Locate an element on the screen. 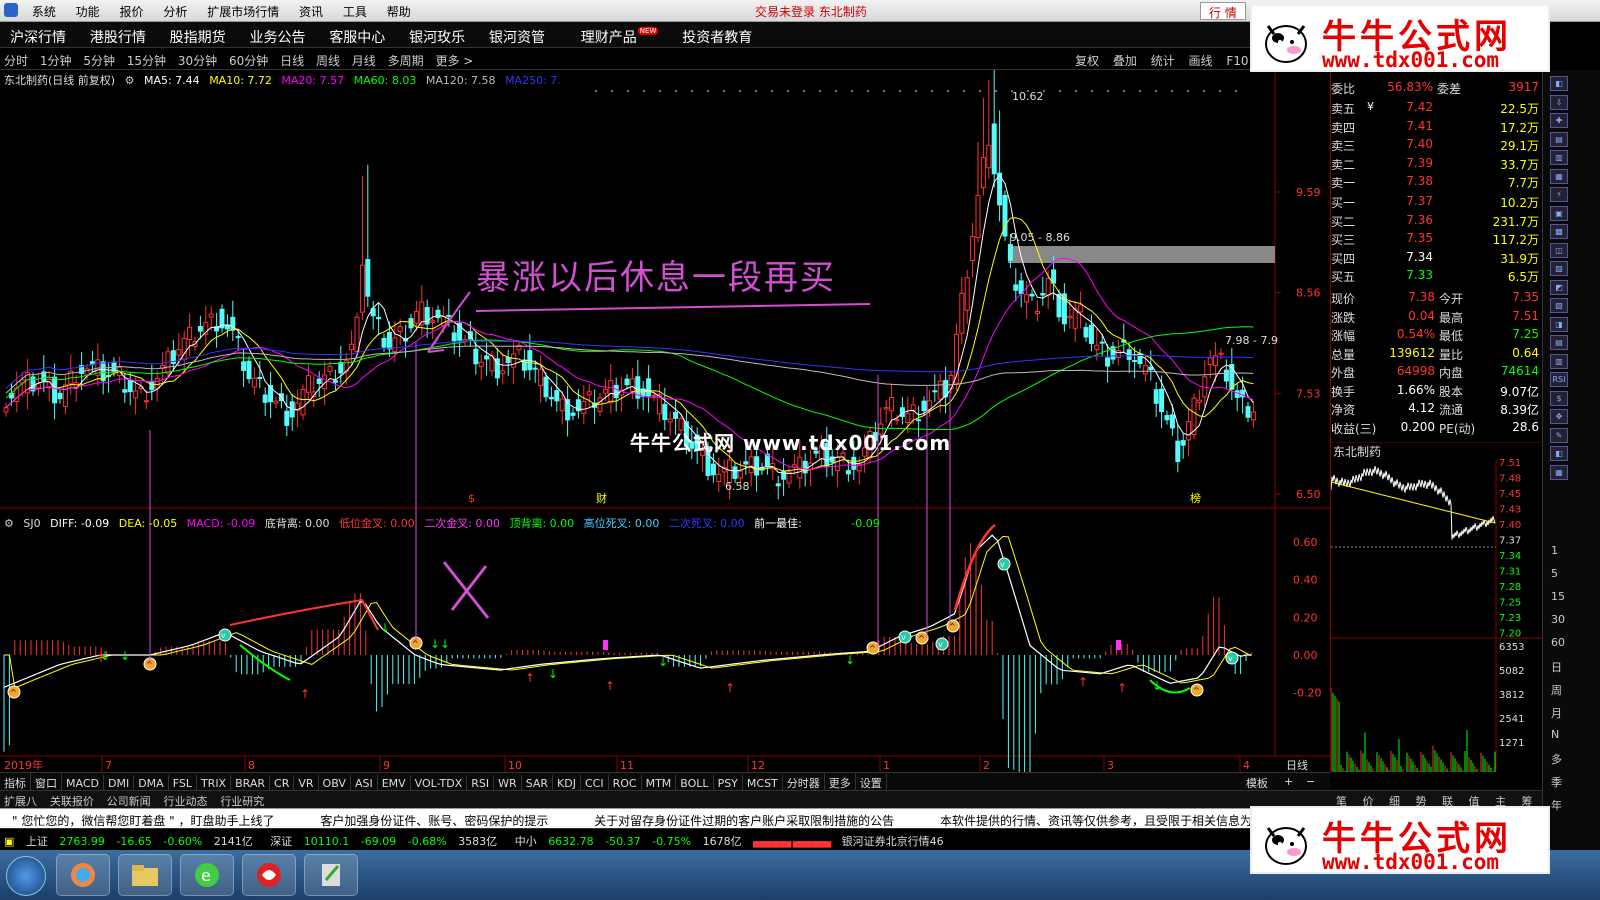 Image resolution: width=1600 pixels, height=900 pixels. side-tool-icon: ◧ is located at coordinates (1559, 453).